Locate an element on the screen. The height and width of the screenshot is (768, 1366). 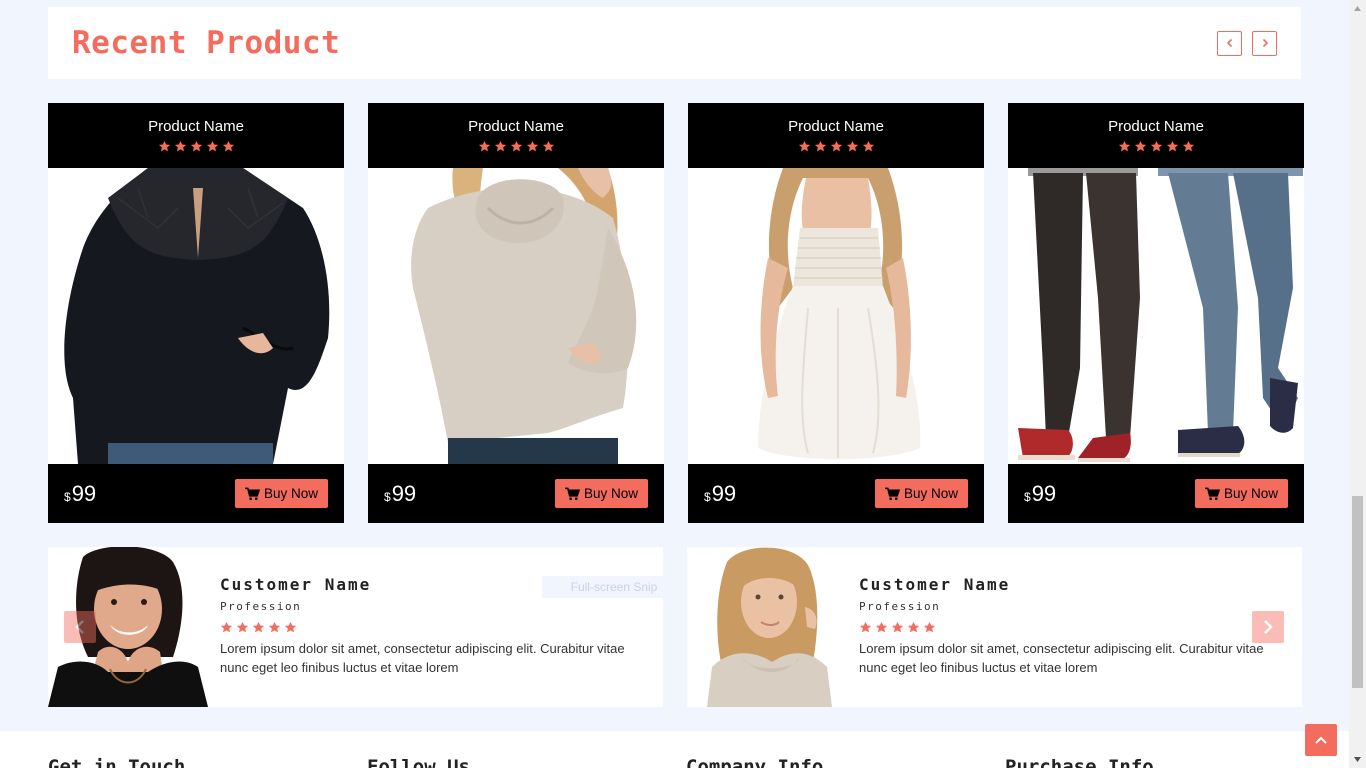
carousel-nav is located at coordinates (1247, 43).